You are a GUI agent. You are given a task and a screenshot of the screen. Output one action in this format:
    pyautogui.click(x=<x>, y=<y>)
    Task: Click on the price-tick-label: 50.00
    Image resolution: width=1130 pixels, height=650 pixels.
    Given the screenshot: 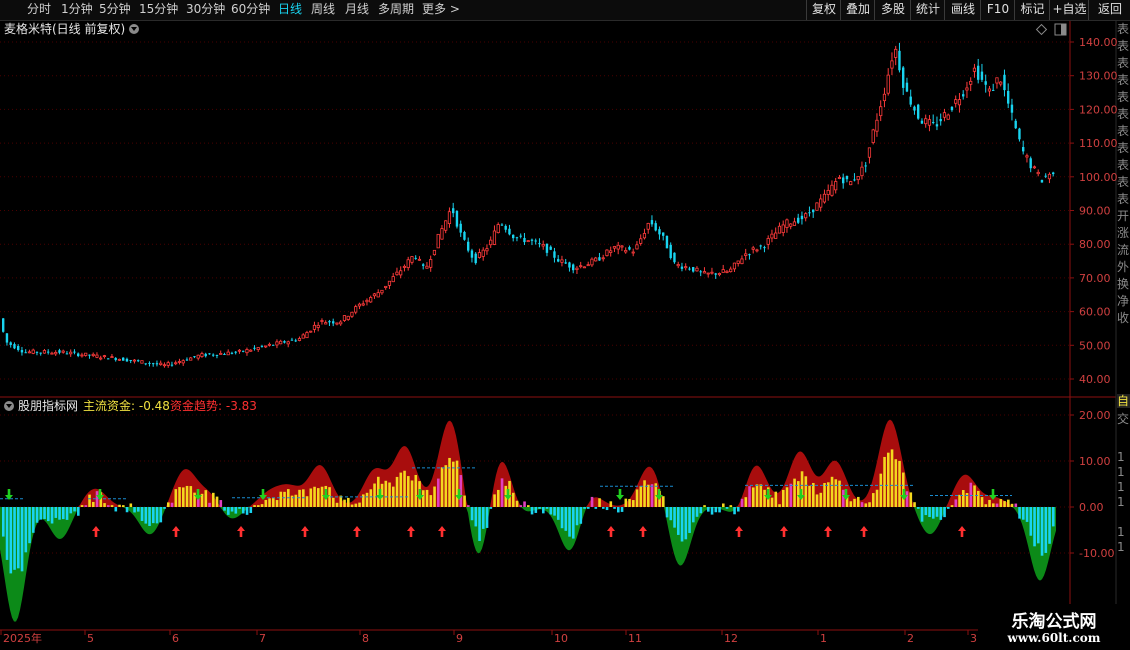 What is the action you would take?
    pyautogui.click(x=1095, y=345)
    